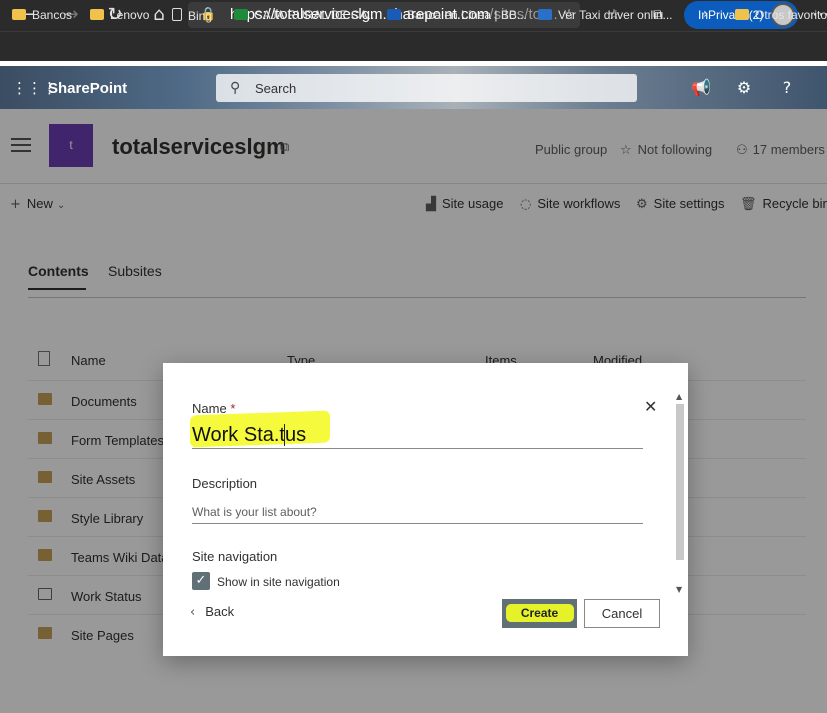  Describe the element at coordinates (787, 88) in the screenshot. I see `help-icon: ?` at that location.